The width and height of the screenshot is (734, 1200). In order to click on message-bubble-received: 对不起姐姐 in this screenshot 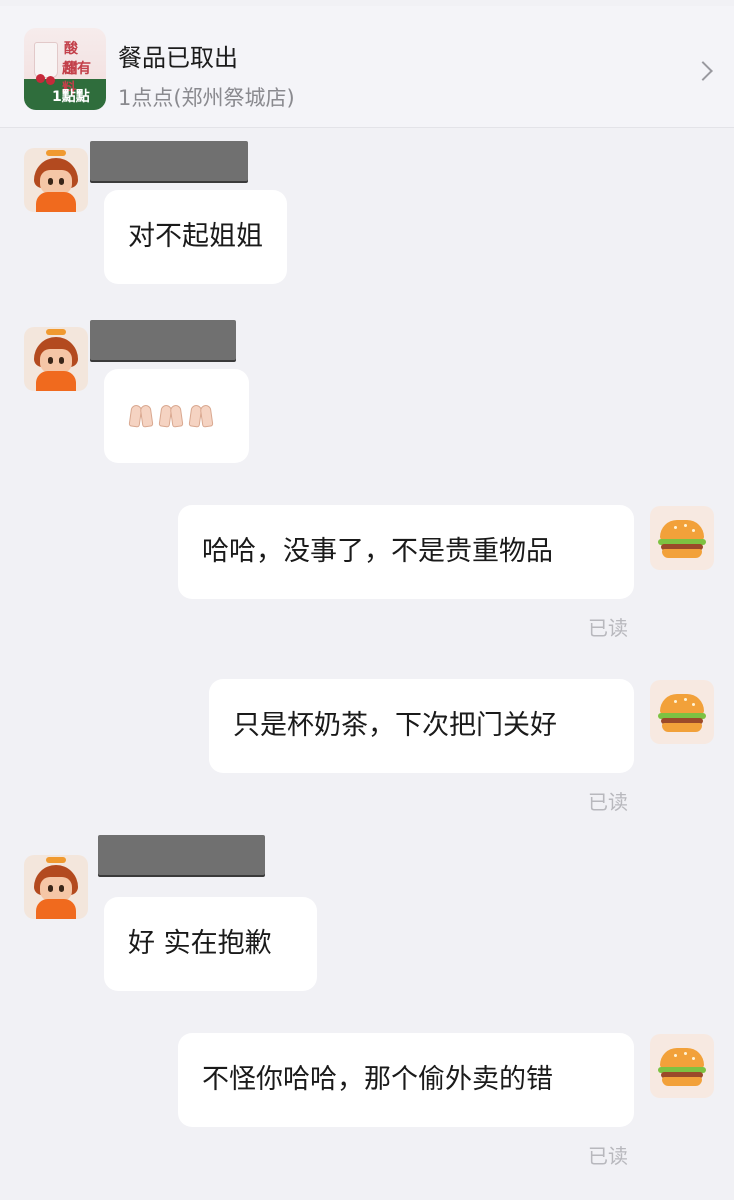, I will do `click(195, 237)`.